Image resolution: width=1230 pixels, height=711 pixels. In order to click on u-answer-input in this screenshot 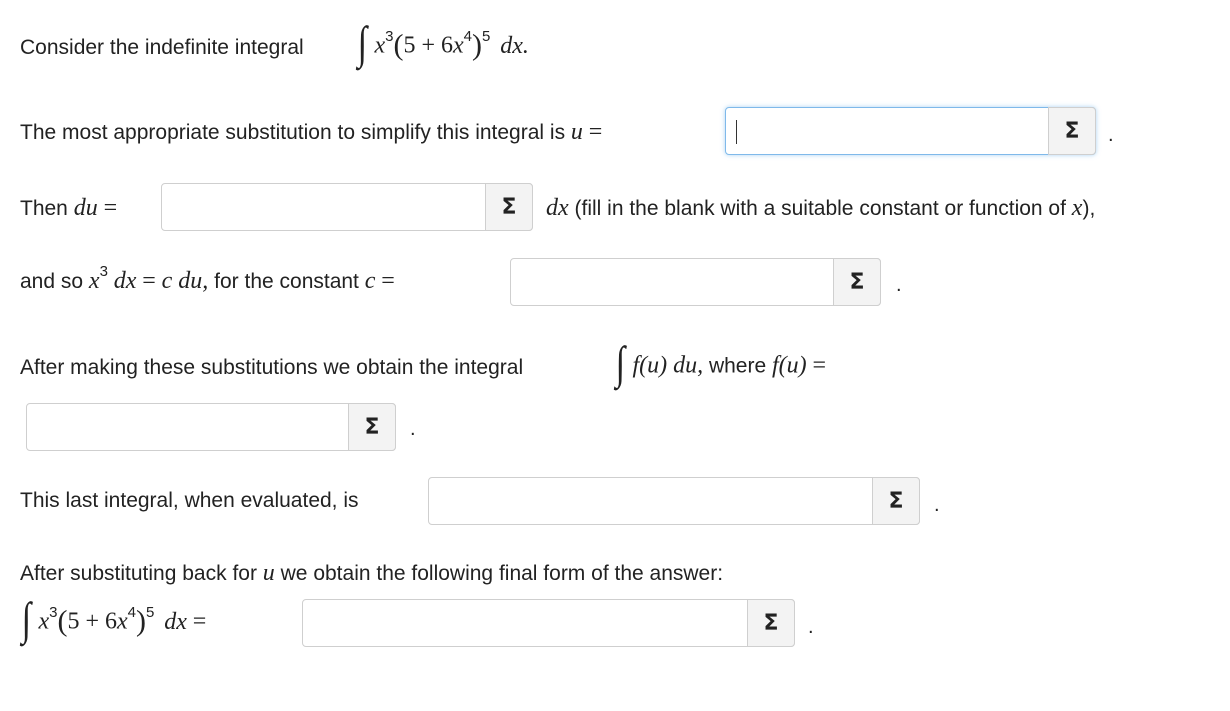, I will do `click(887, 131)`.